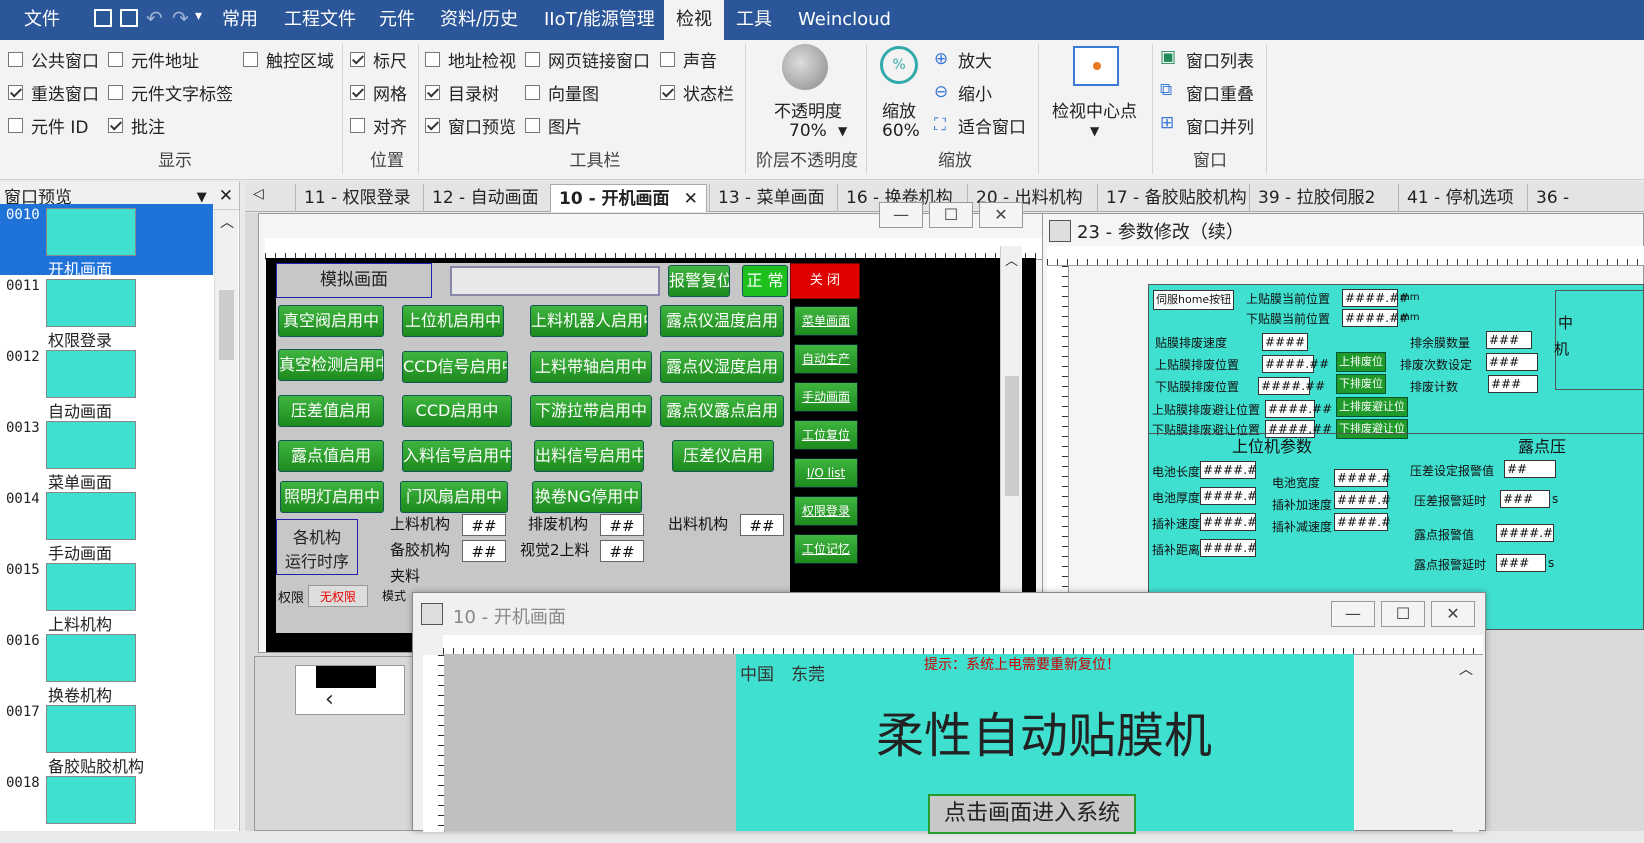 The image size is (1644, 843). I want to click on preview-item: 0015 上料机构, so click(106, 596).